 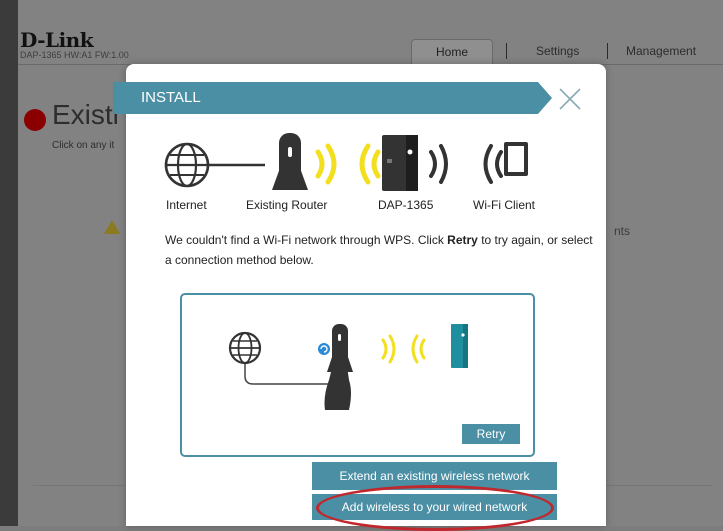 I want to click on add-wireless-button: Add wireless to your wired network, so click(x=434, y=507).